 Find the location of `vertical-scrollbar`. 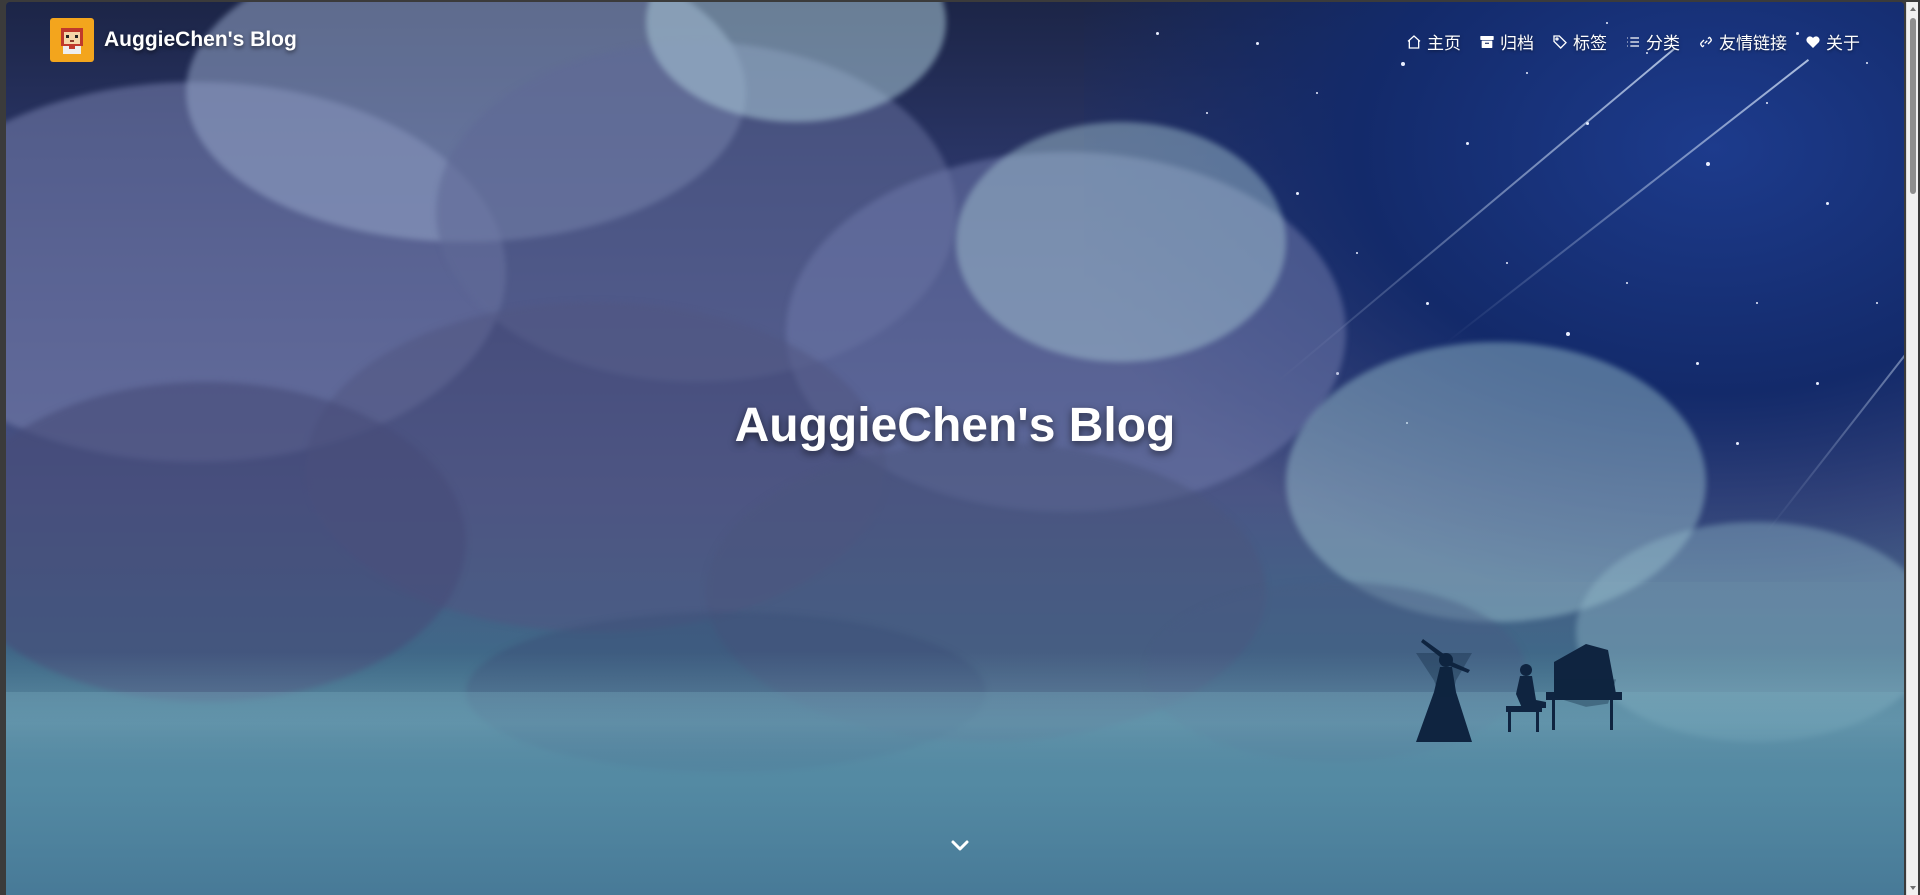

vertical-scrollbar is located at coordinates (1912, 448).